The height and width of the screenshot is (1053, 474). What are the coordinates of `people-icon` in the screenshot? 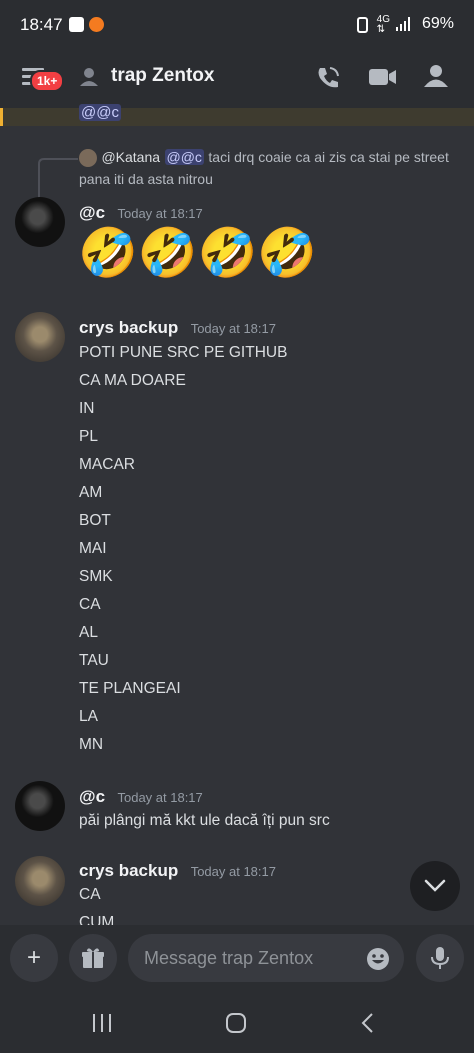 It's located at (436, 76).